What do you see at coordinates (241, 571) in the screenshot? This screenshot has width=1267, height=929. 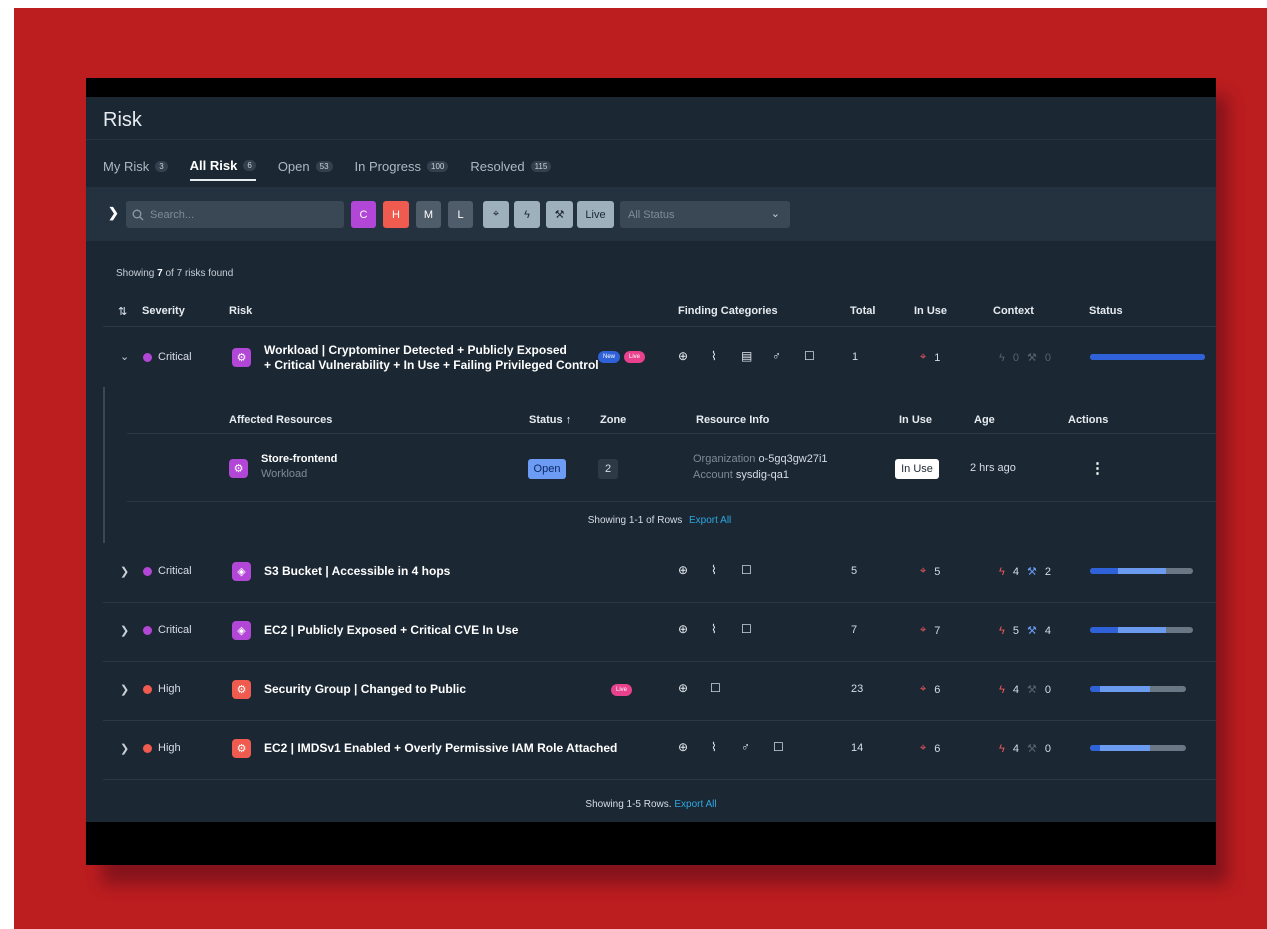 I see `bucket-icon: ◈` at bounding box center [241, 571].